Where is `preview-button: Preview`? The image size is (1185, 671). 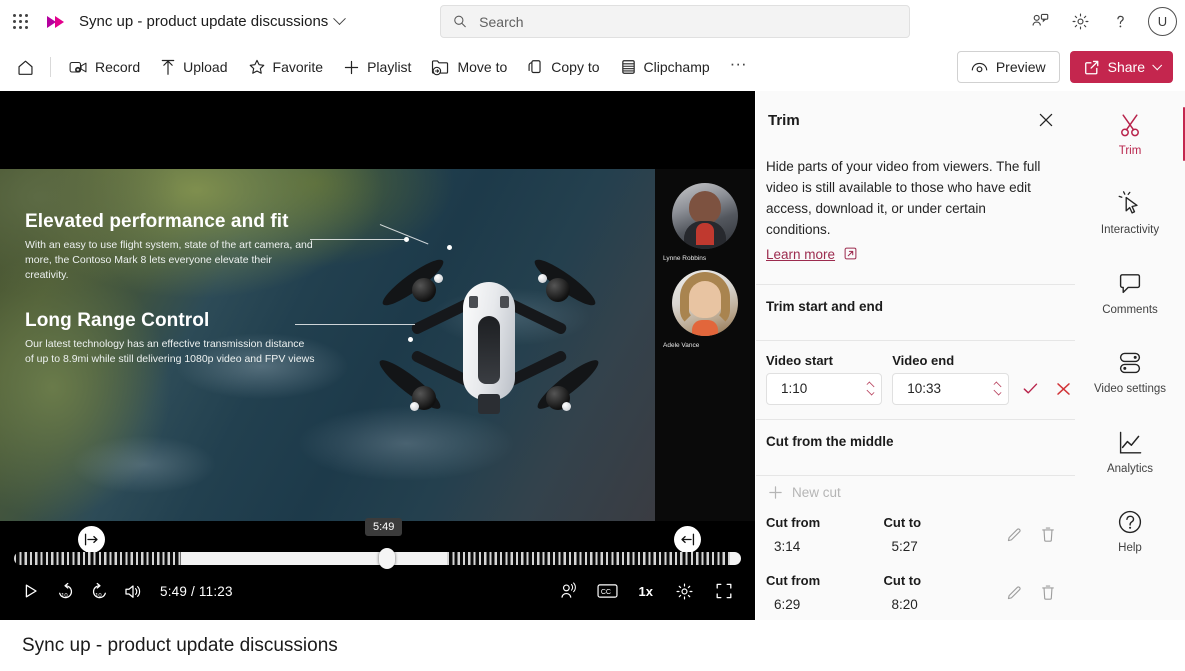
preview-button: Preview is located at coordinates (1008, 67).